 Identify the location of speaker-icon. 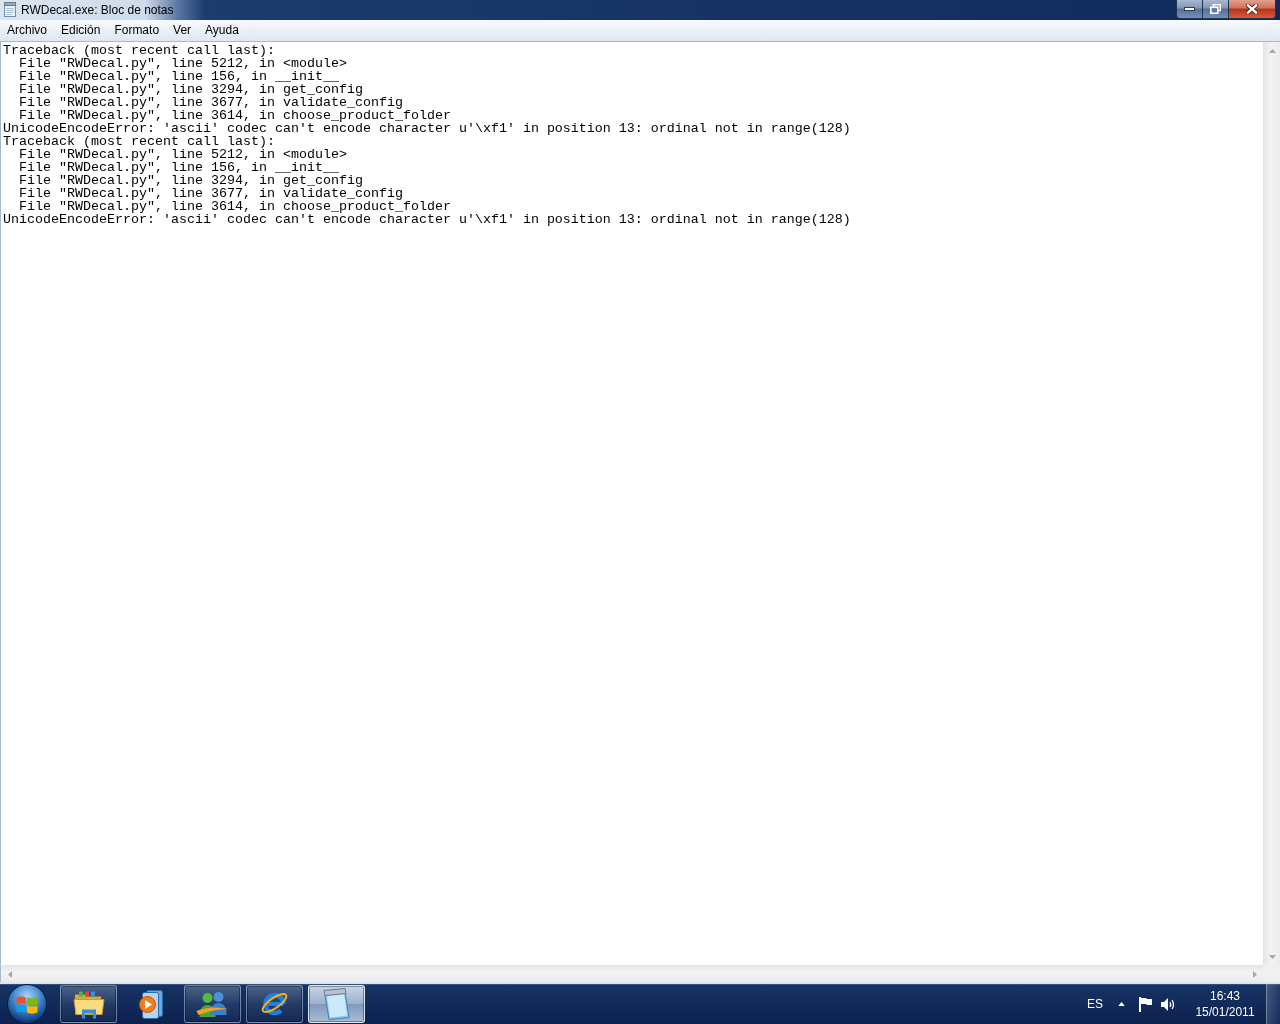
(1168, 1004).